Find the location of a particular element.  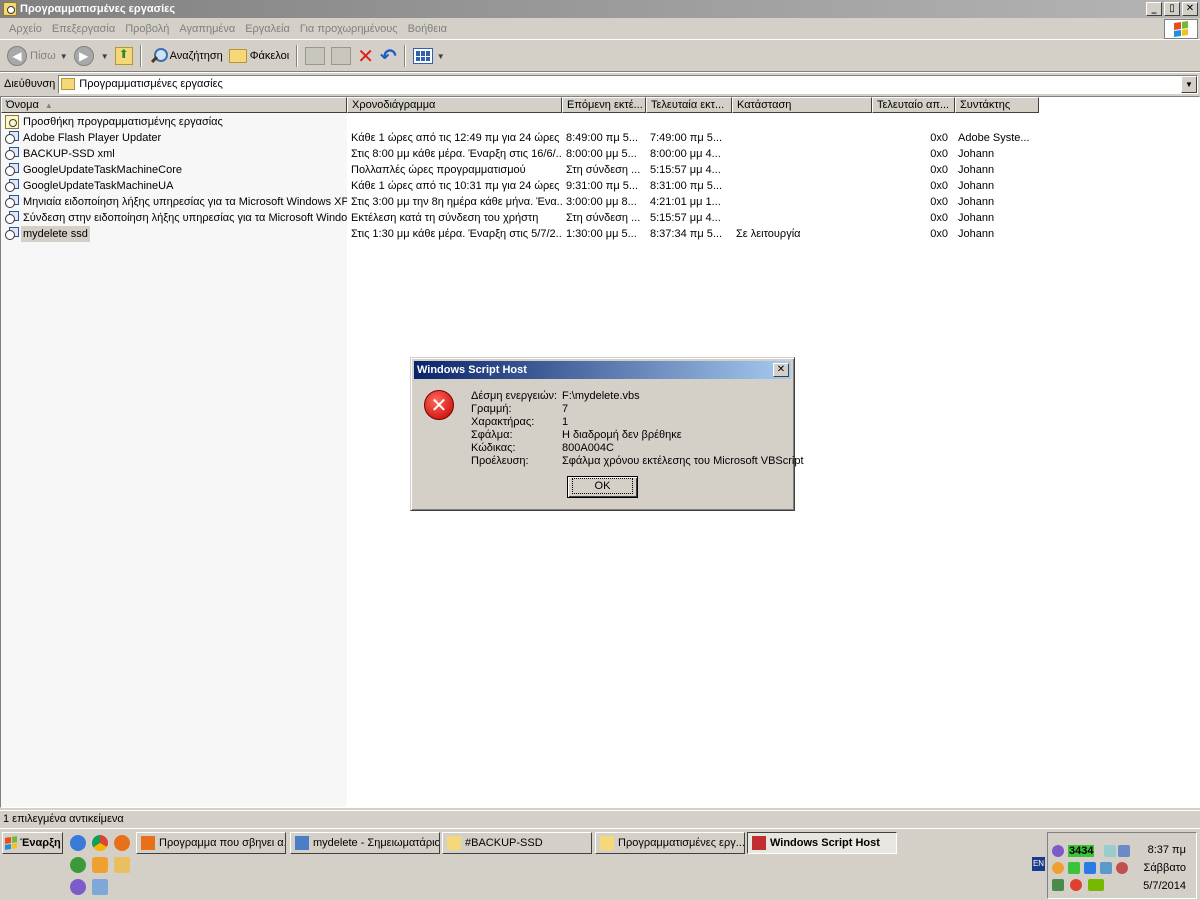

network-icon is located at coordinates (1110, 851).